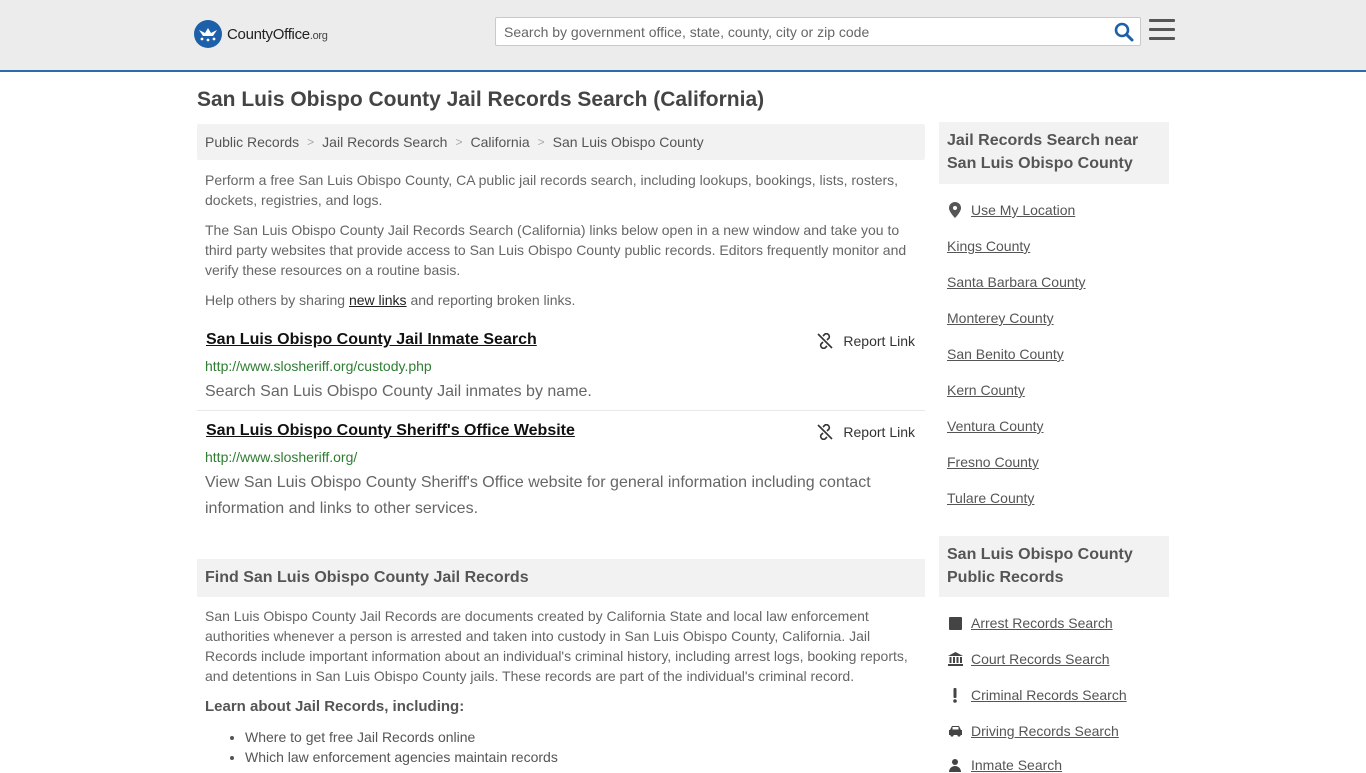 Image resolution: width=1366 pixels, height=773 pixels. What do you see at coordinates (628, 142) in the screenshot?
I see `breadcrumb-current: San Luis Obispo County` at bounding box center [628, 142].